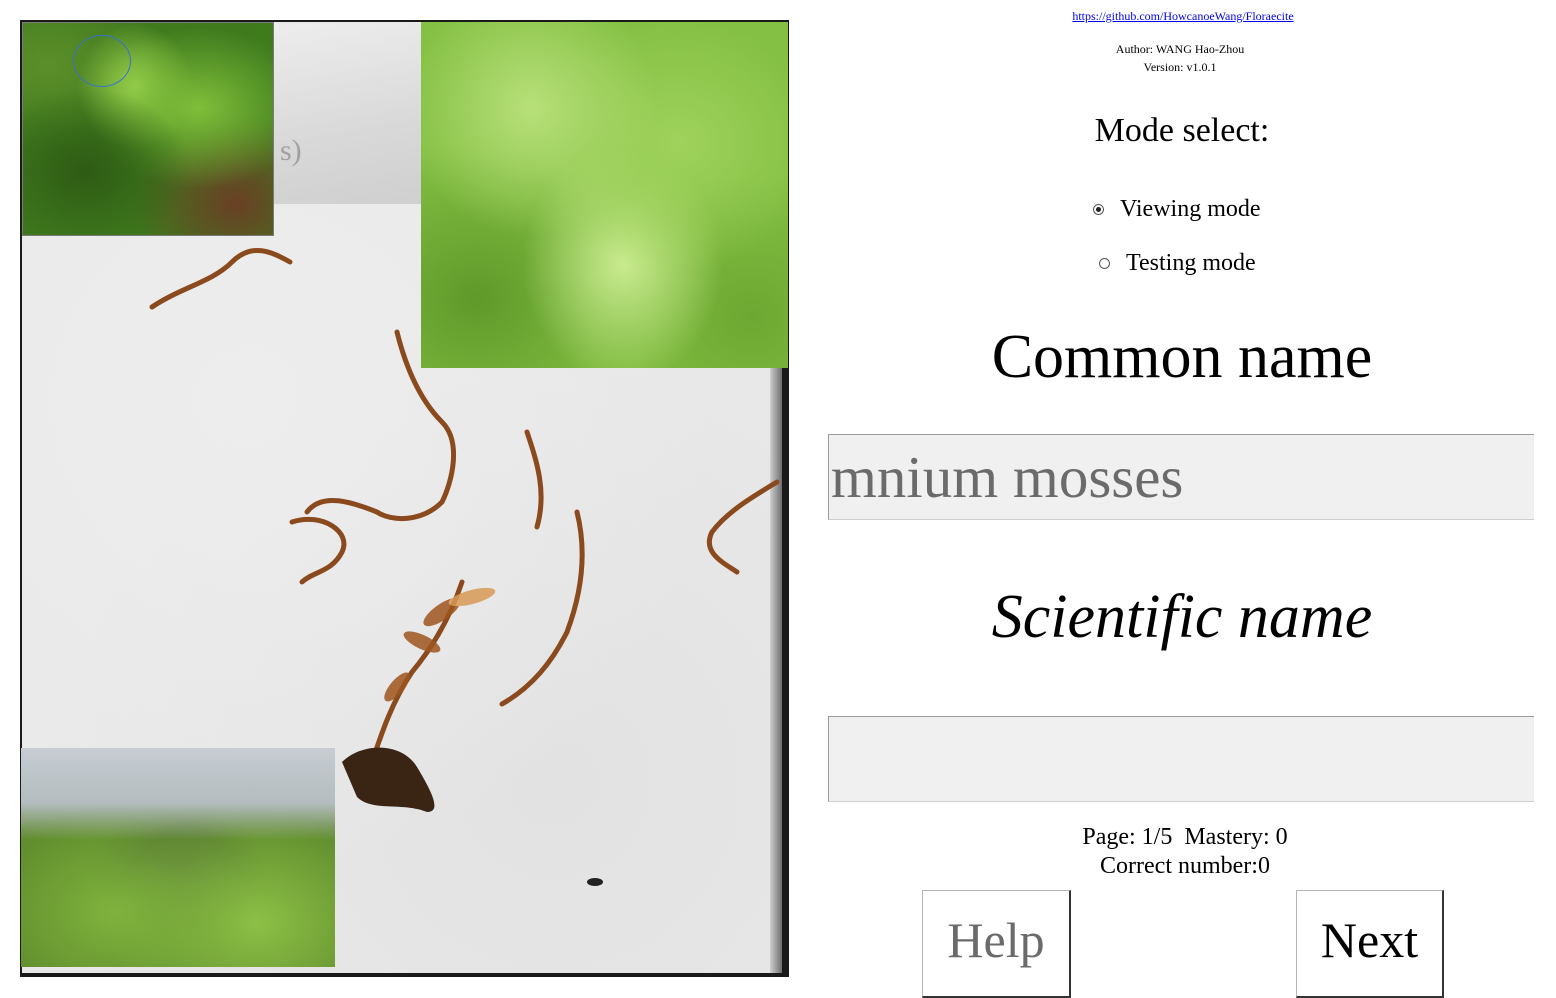  What do you see at coordinates (1182, 617) in the screenshot?
I see `scientific-name-title: Scientific name` at bounding box center [1182, 617].